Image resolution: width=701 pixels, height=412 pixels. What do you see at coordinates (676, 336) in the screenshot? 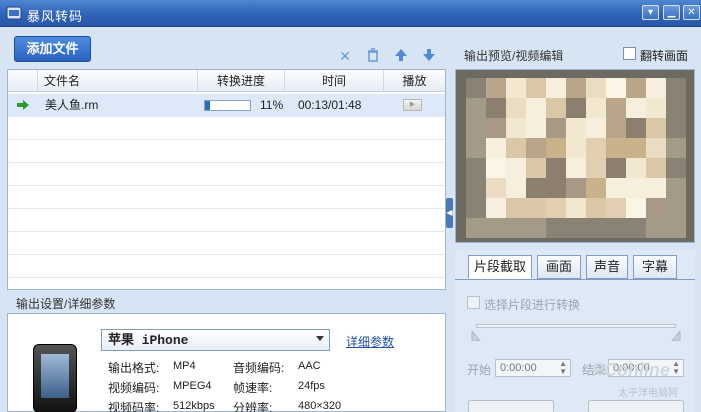
I see `slider-right-handle` at bounding box center [676, 336].